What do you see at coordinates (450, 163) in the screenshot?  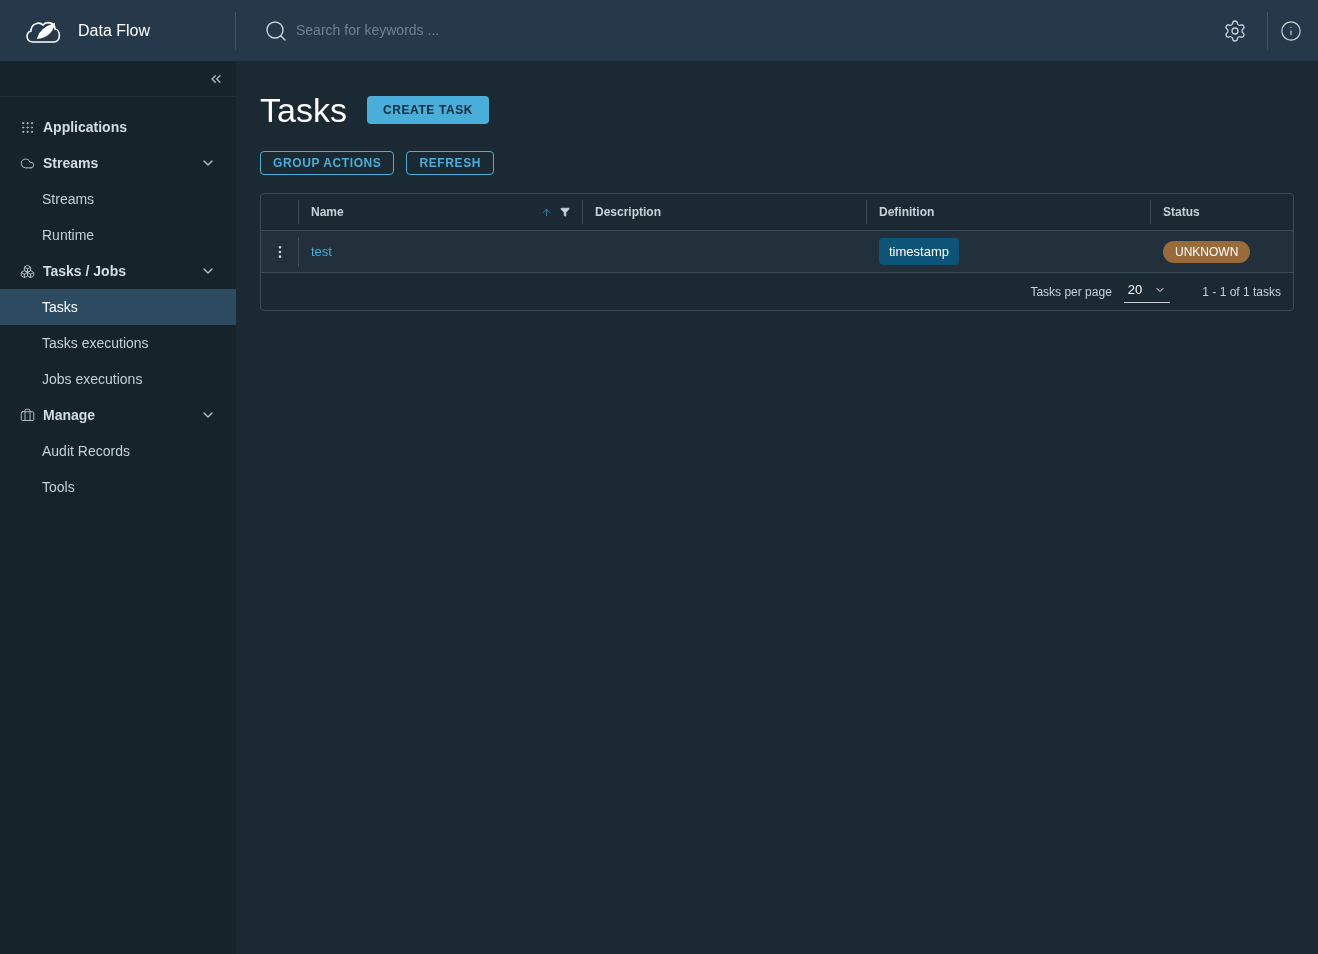 I see `outline-button: REFRESH` at bounding box center [450, 163].